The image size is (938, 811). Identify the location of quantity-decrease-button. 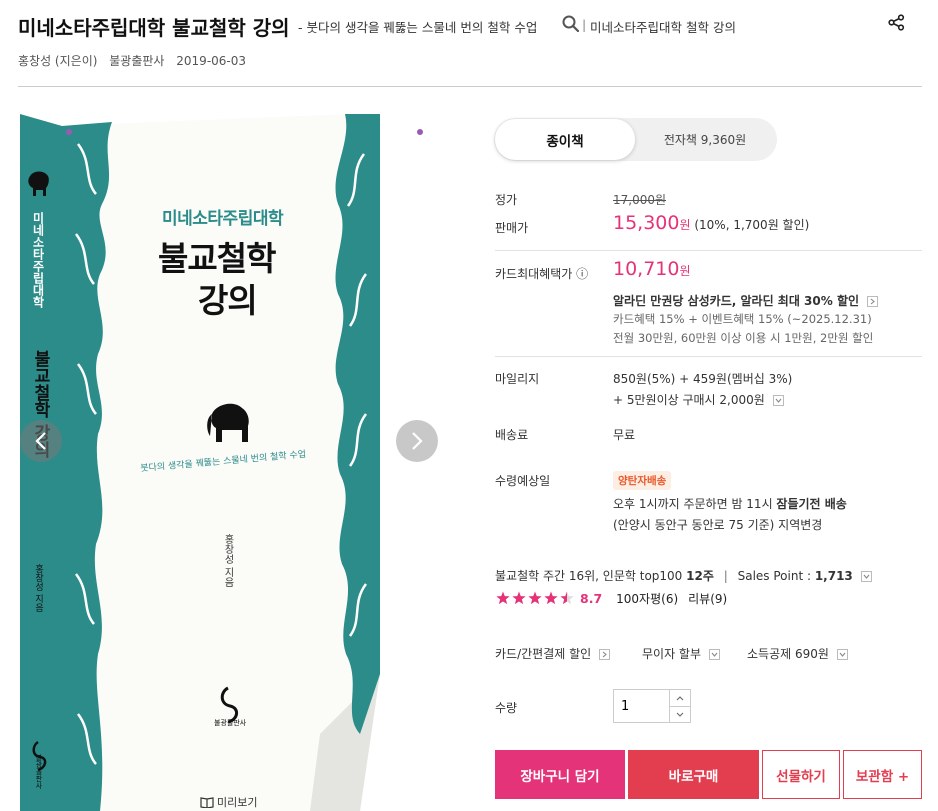
(679, 714).